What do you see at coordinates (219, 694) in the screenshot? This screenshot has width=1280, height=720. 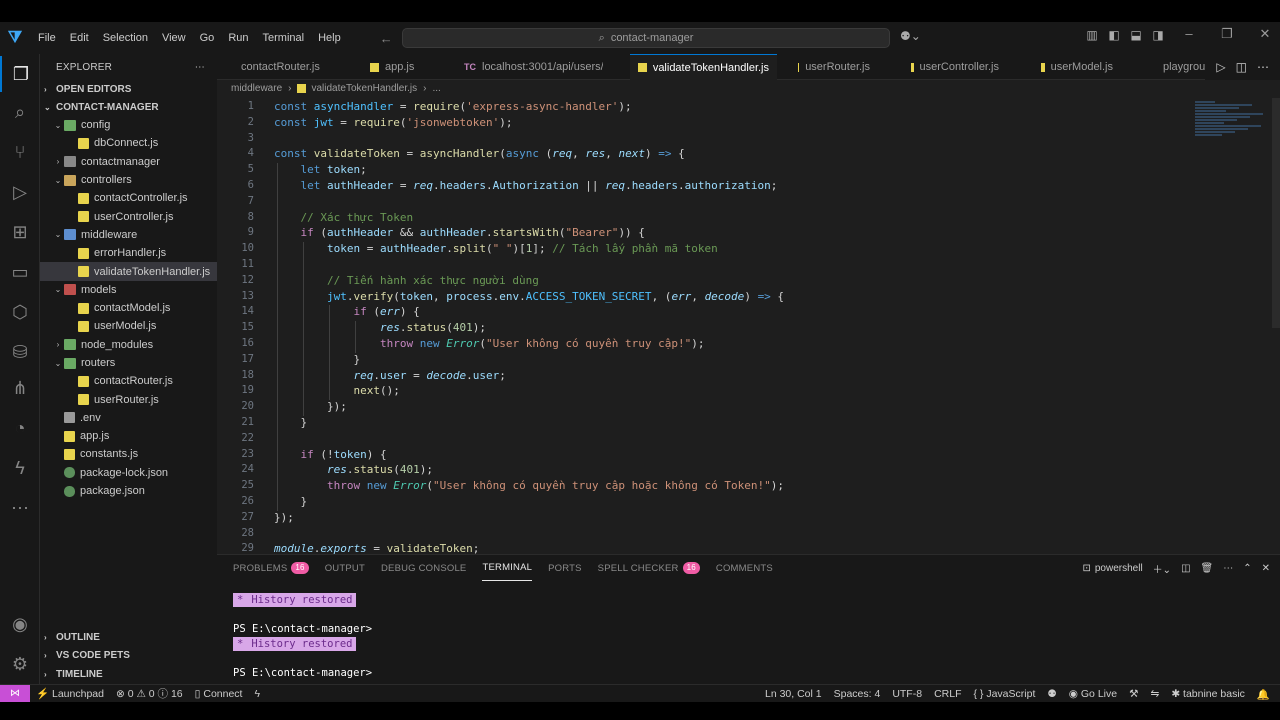 I see `connect-item: ▯ Connect` at bounding box center [219, 694].